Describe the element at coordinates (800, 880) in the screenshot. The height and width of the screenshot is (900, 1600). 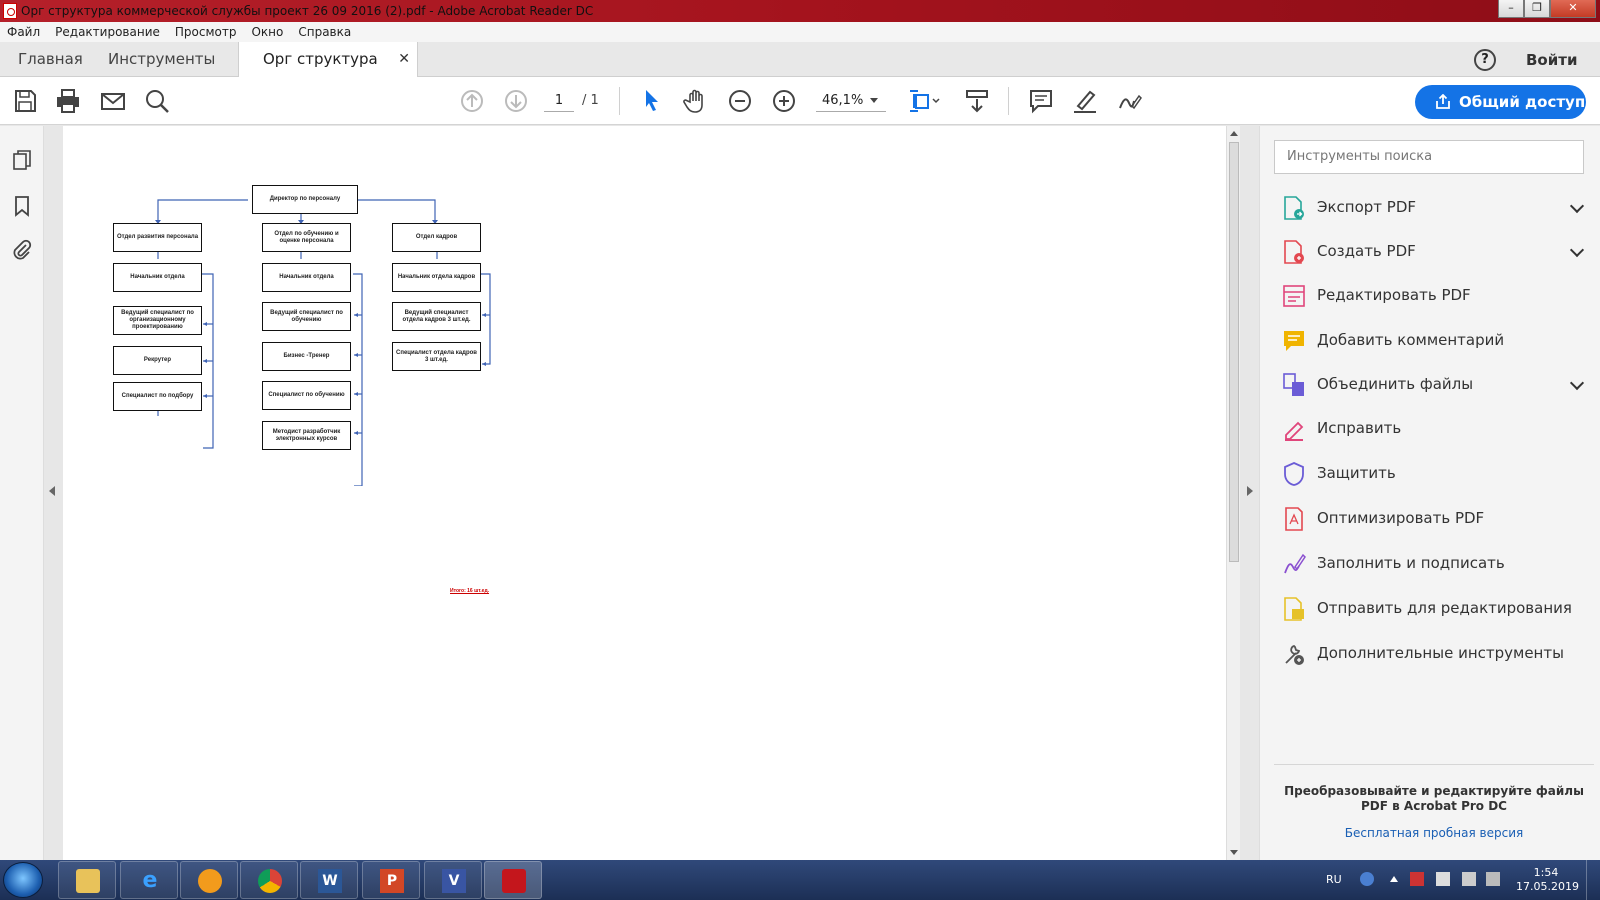
I see `windows-taskbar: e W P V RU 1:54 17.05.2019` at that location.